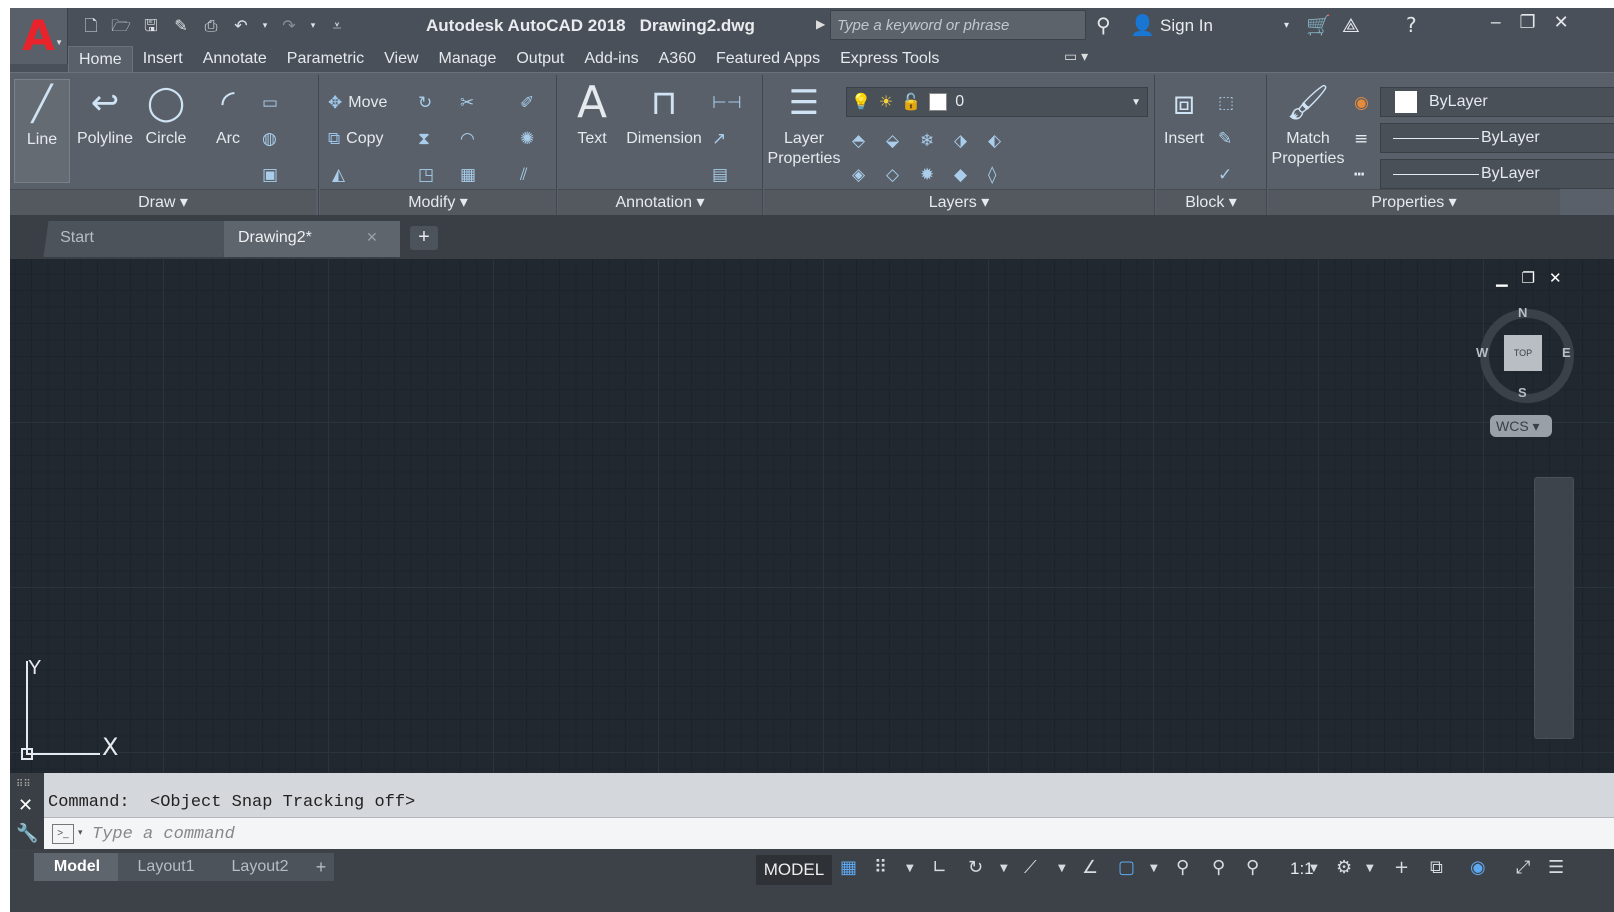 The width and height of the screenshot is (1614, 912). I want to click on a360-icon: ⟁, so click(1351, 25).